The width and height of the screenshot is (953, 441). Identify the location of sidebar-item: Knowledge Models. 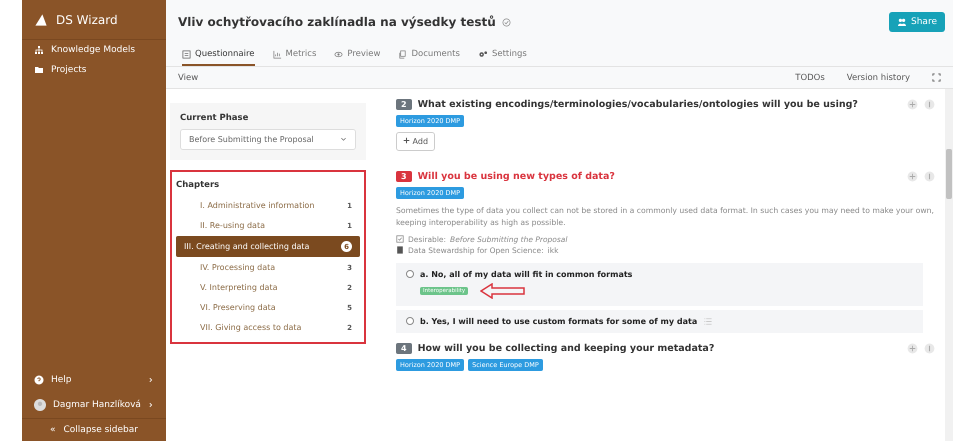
(94, 50).